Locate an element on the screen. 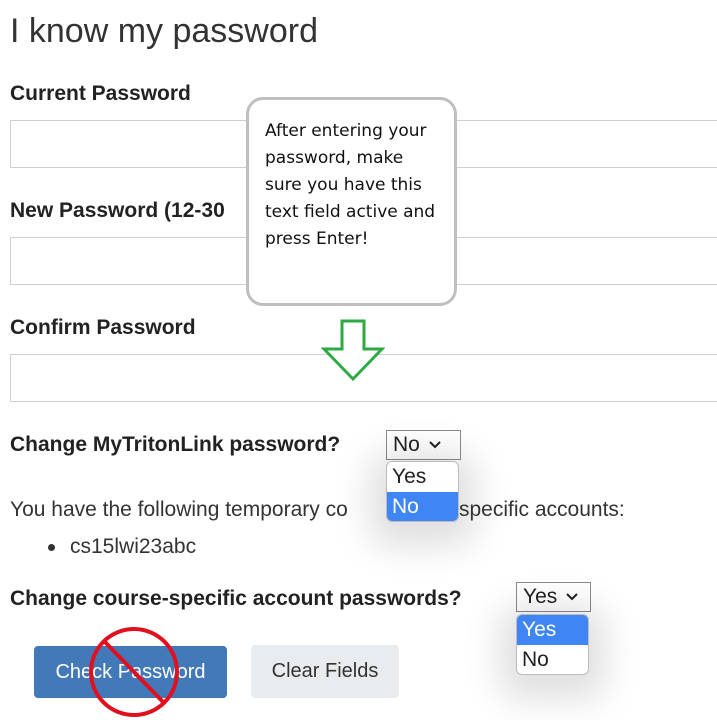  mytritonlink-option-no: No is located at coordinates (422, 506).